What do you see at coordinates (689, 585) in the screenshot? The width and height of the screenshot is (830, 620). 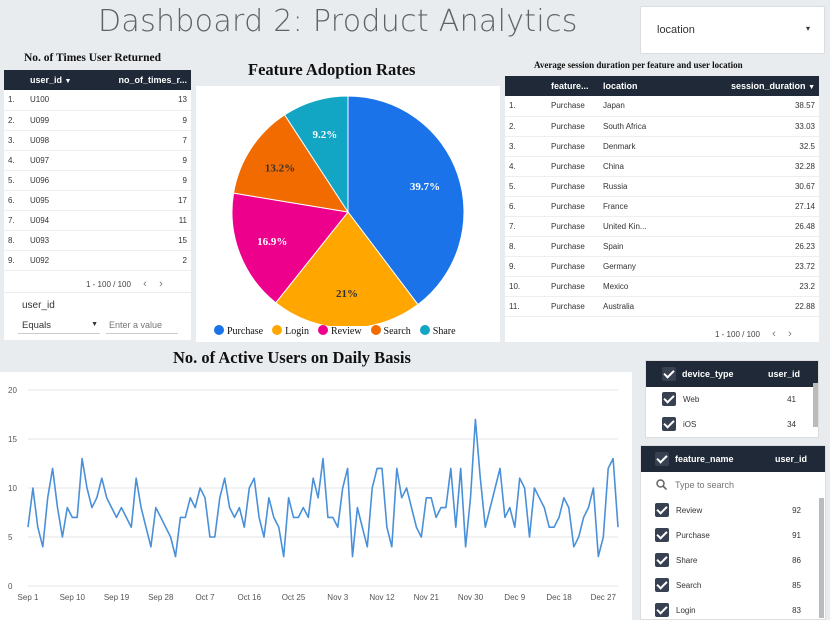 I see `option-label: Search` at bounding box center [689, 585].